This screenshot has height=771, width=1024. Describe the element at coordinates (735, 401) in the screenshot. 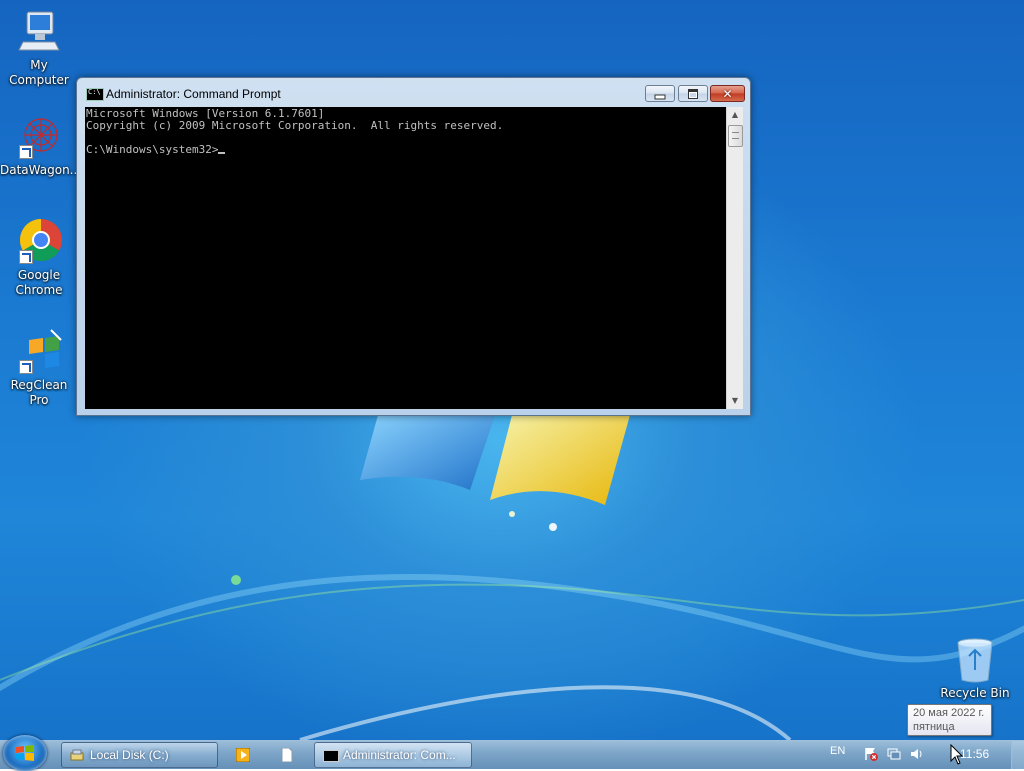

I see `scroll-down-arrow-icon: ▼` at that location.